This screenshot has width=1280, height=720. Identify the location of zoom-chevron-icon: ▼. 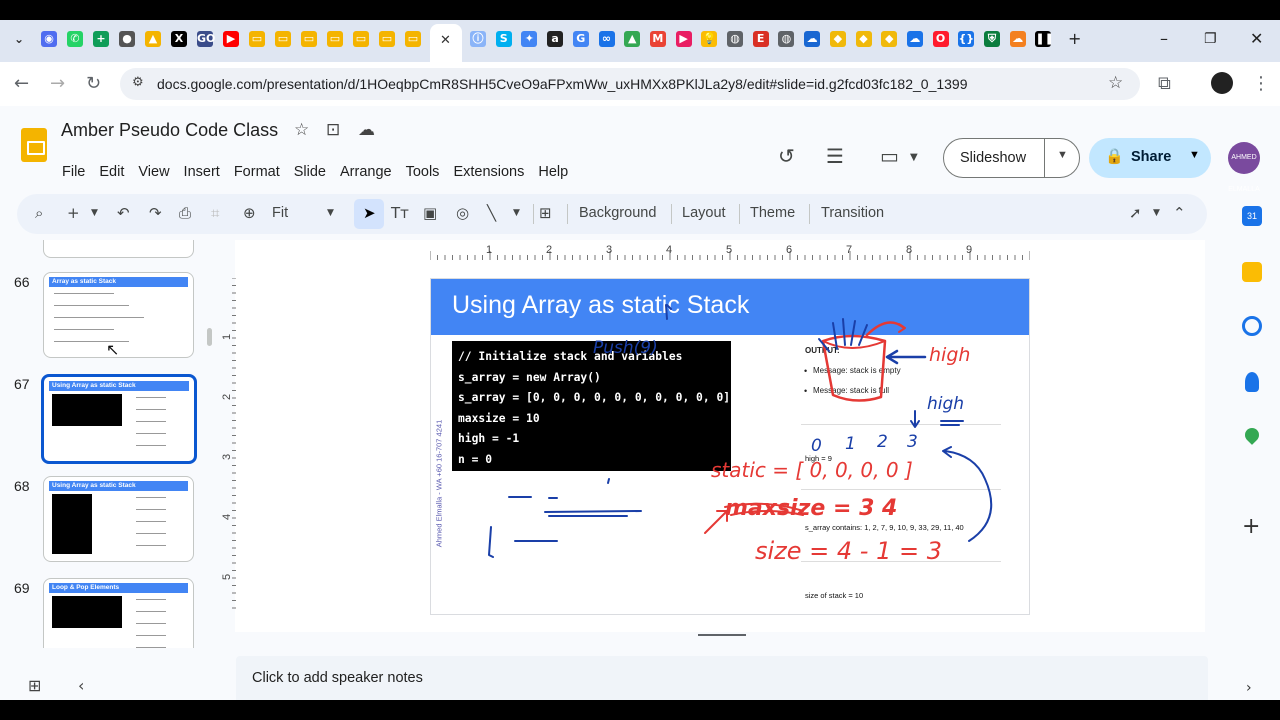
(330, 213).